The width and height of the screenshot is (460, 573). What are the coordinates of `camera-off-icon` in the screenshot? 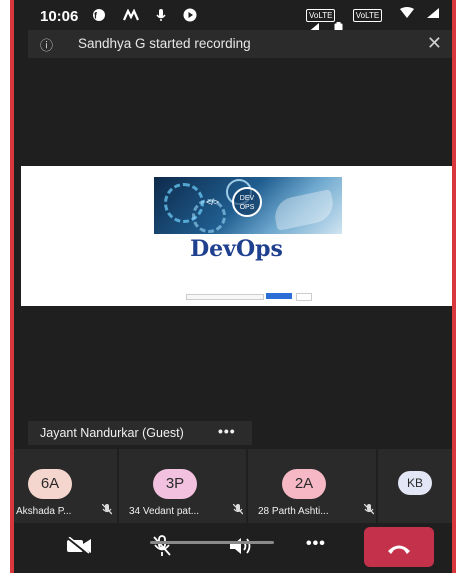 It's located at (79, 545).